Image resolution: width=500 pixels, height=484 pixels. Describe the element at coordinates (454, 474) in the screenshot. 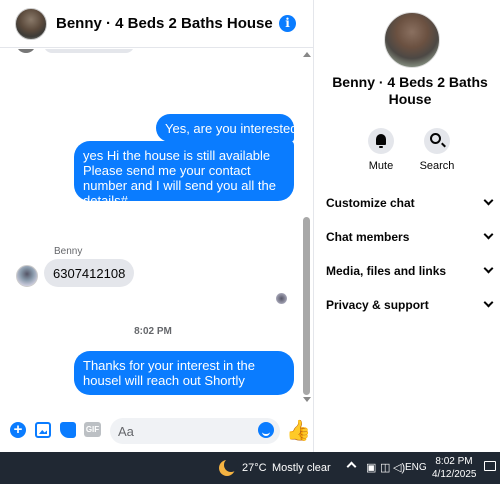

I see `clock-date: 4/12/2025` at that location.